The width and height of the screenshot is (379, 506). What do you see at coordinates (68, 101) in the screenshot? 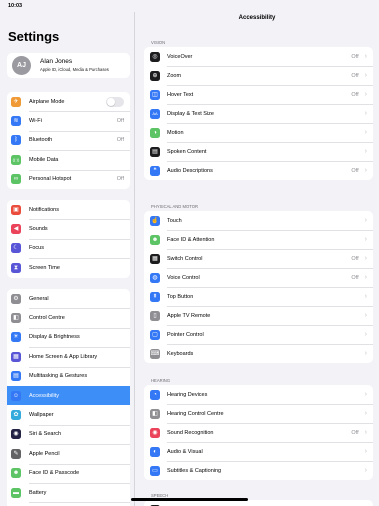
I see `sidebar-item-airplane-mode: ✈ Airplane Mode` at bounding box center [68, 101].